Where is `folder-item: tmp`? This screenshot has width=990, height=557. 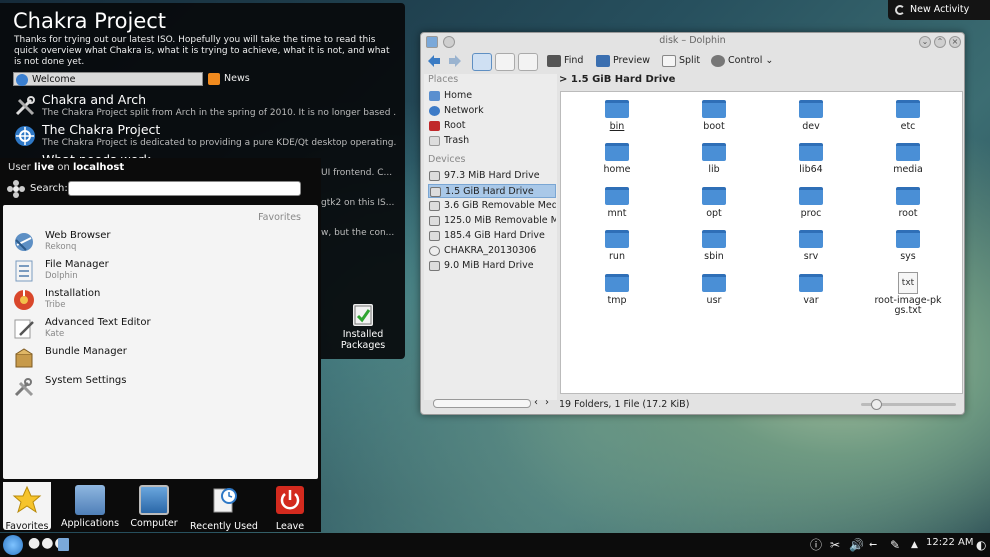 folder-item: tmp is located at coordinates (617, 294).